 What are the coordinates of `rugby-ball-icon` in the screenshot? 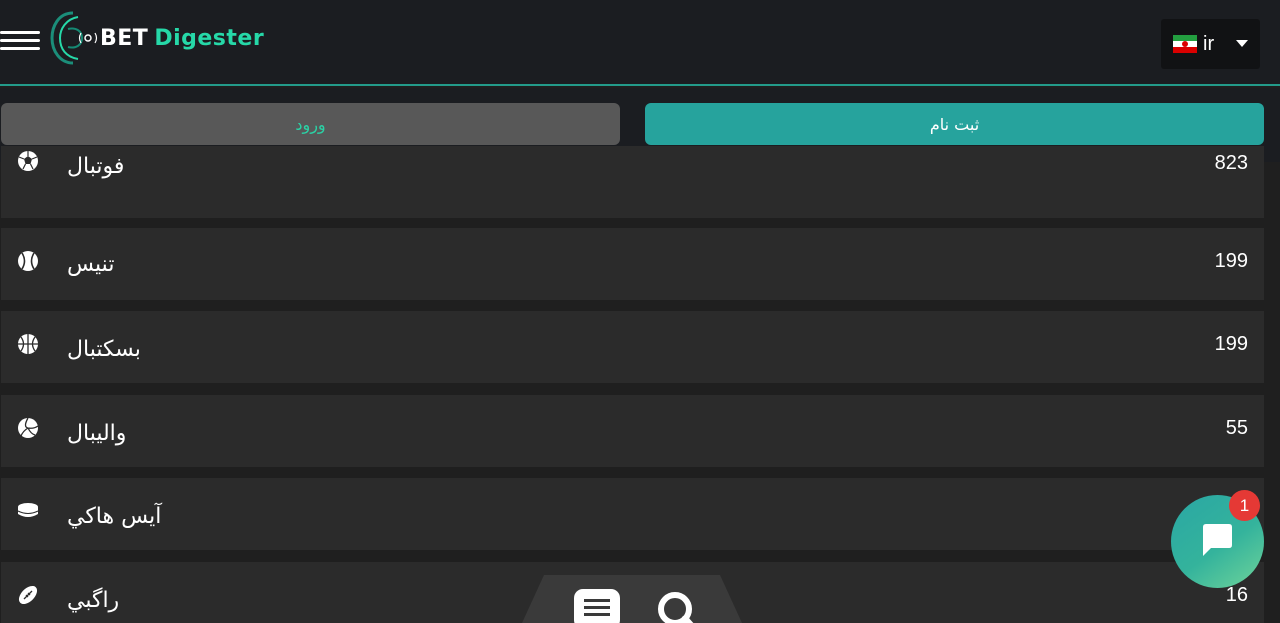 It's located at (28, 595).